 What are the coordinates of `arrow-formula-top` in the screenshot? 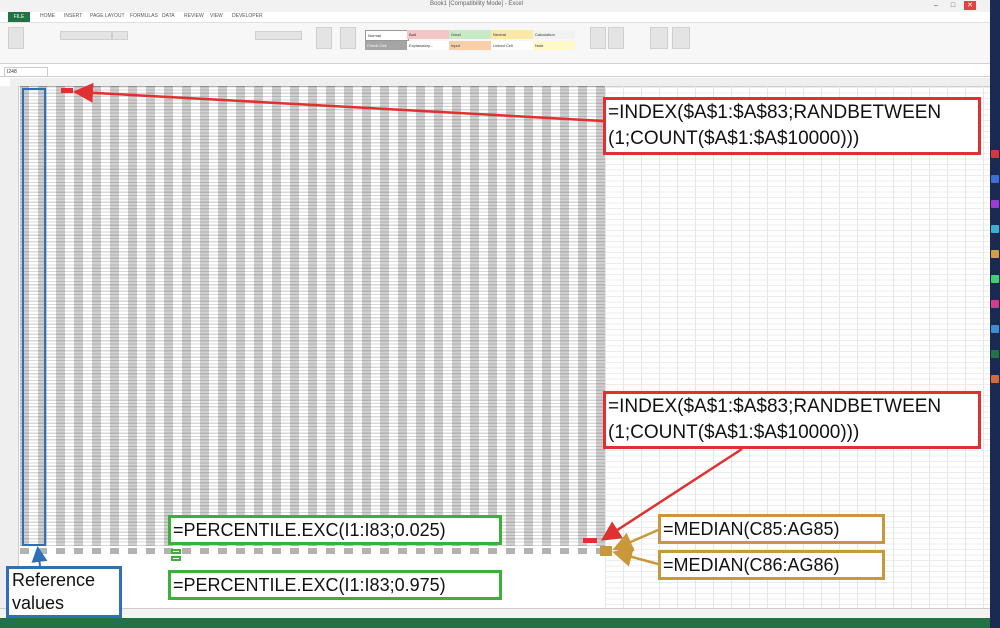 It's located at (338, 102).